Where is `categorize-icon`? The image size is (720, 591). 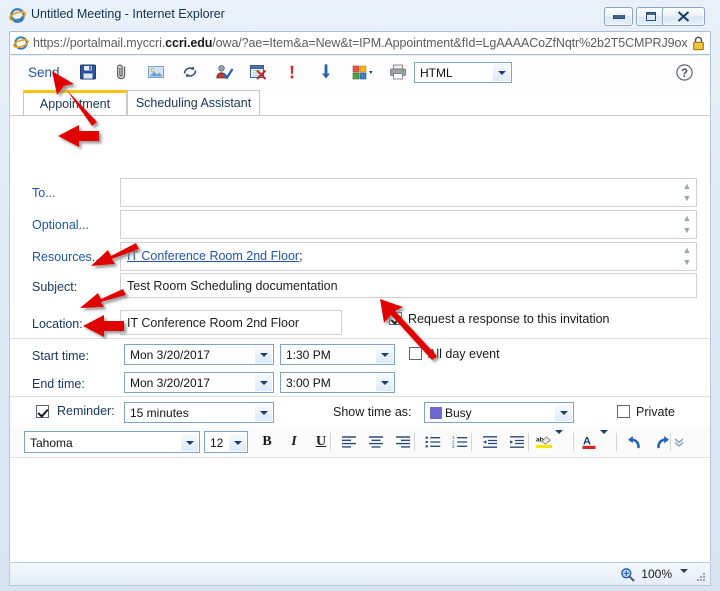 categorize-icon is located at coordinates (365, 73).